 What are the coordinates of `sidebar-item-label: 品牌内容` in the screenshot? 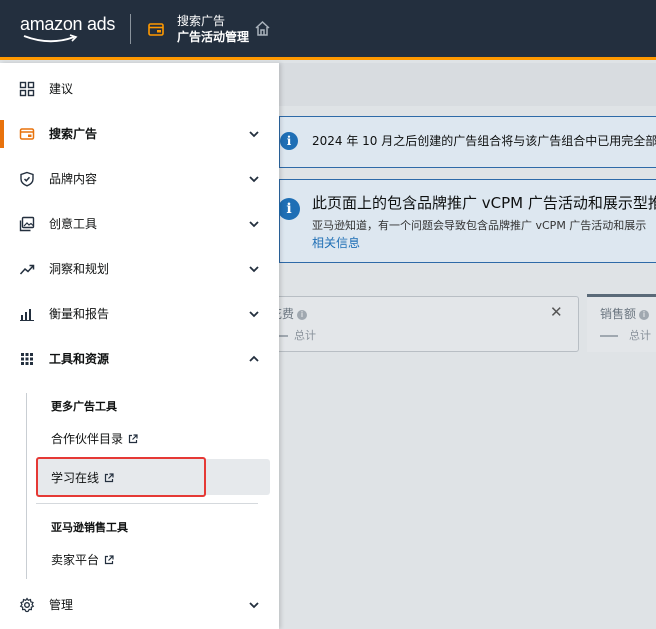 It's located at (73, 179).